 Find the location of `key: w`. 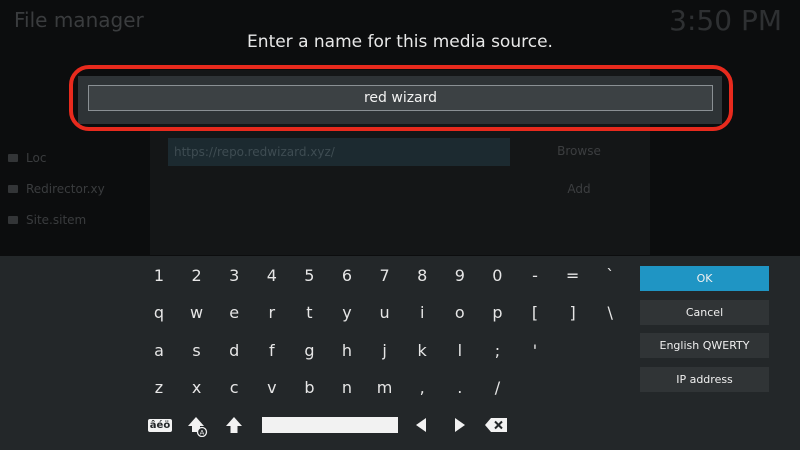

key: w is located at coordinates (197, 312).